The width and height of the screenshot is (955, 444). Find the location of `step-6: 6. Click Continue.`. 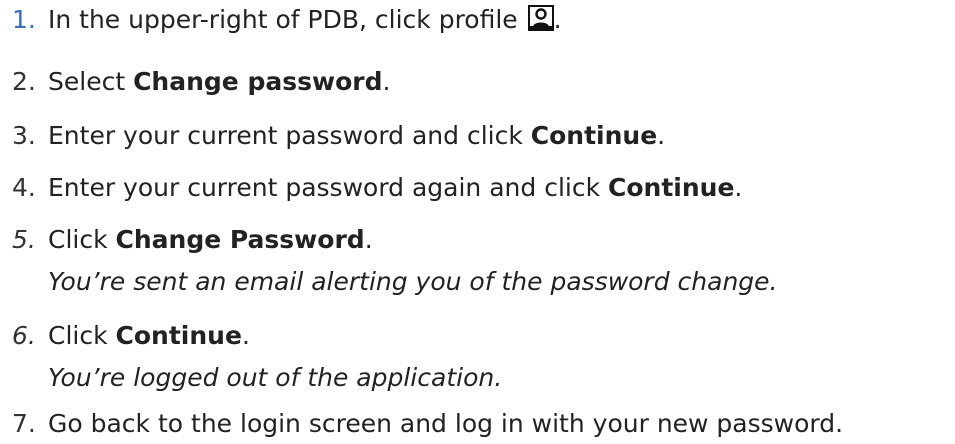

step-6: 6. Click Continue. is located at coordinates (131, 336).